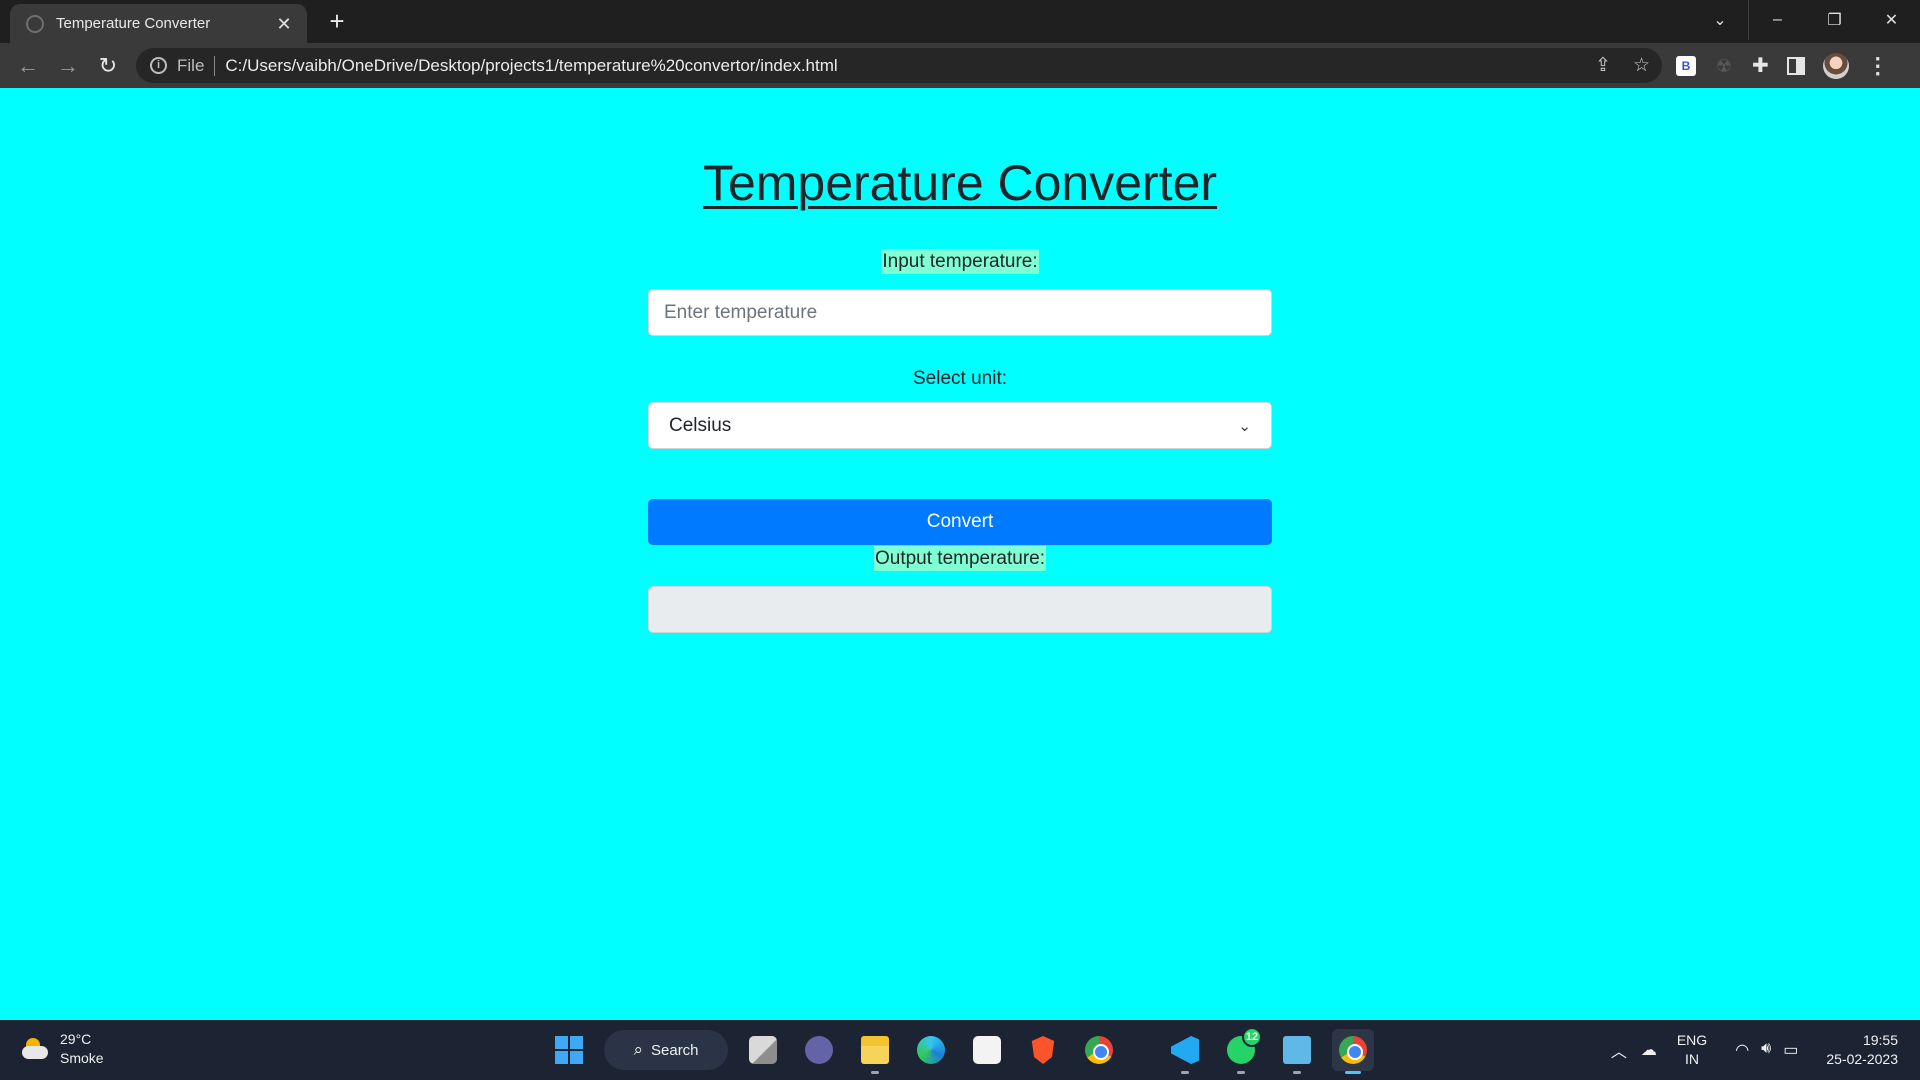 Image resolution: width=1920 pixels, height=1080 pixels. What do you see at coordinates (1795, 65) in the screenshot?
I see `side-panel-icon` at bounding box center [1795, 65].